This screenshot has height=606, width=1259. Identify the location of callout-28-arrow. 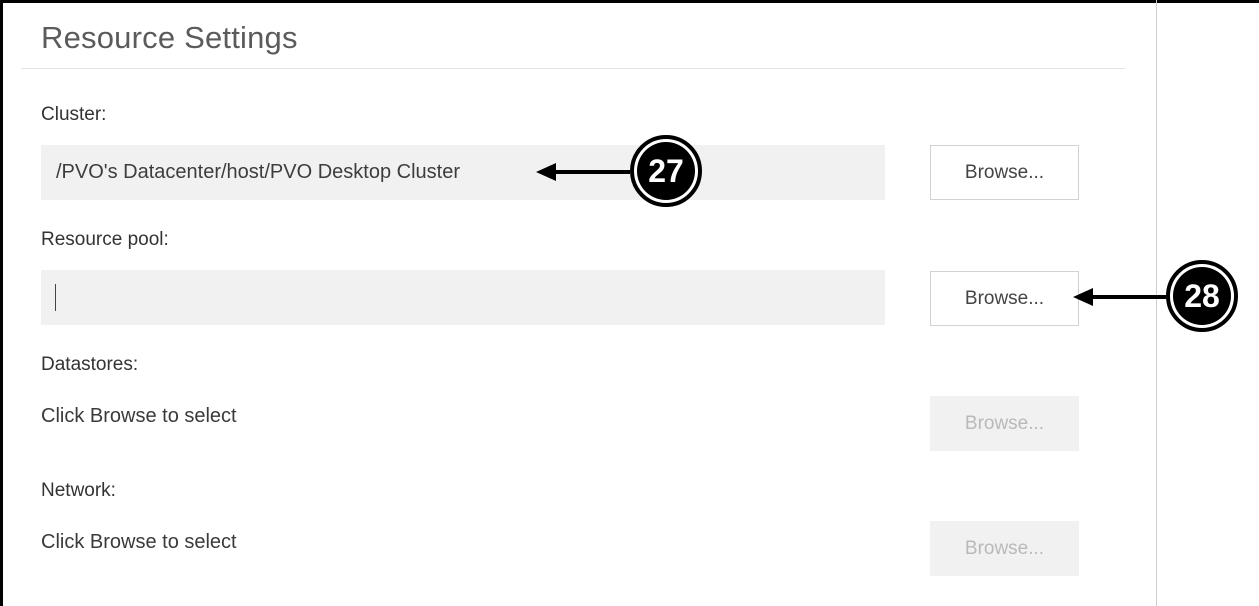
(1119, 297).